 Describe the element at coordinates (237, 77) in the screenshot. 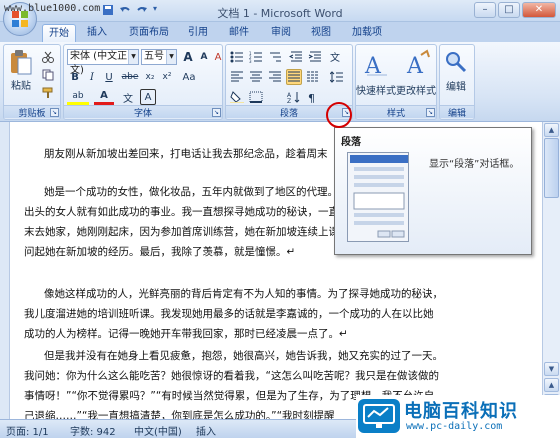

I see `align-left-icon` at that location.